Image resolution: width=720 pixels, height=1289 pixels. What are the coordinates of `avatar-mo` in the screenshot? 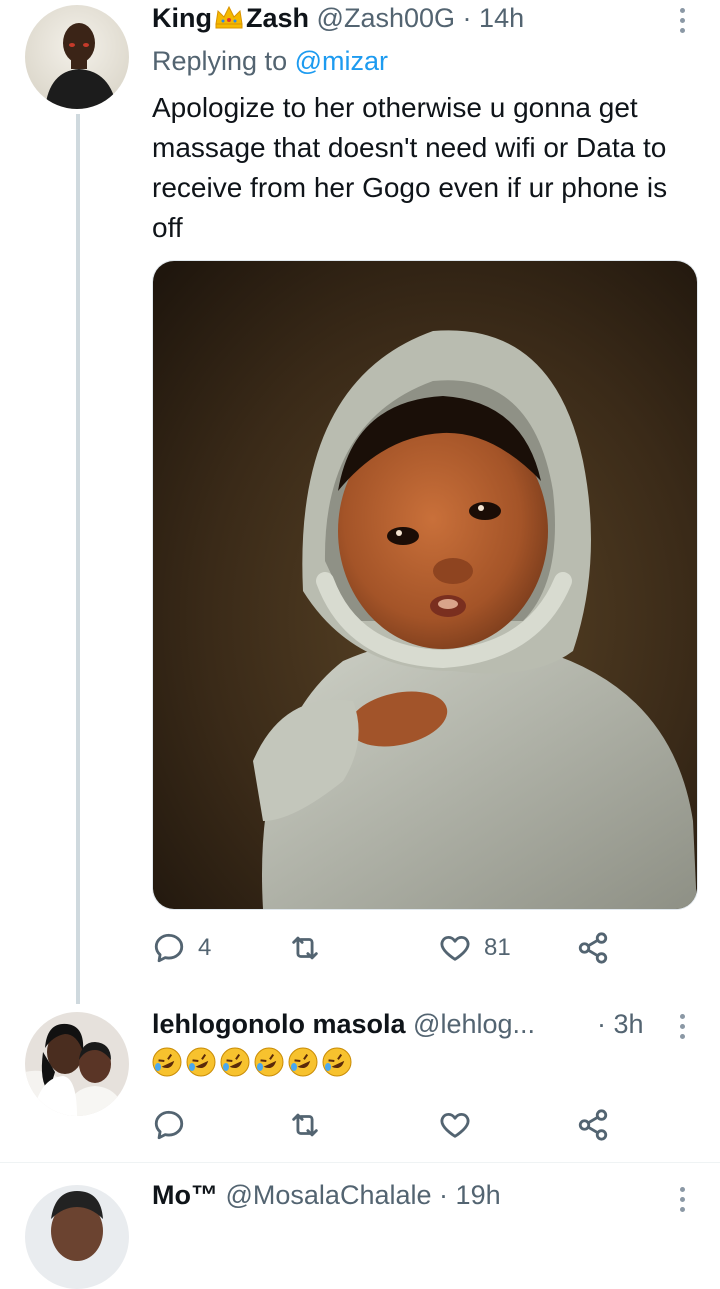 It's located at (77, 1237).